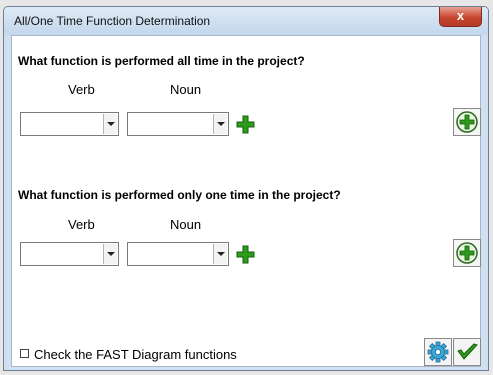 This screenshot has width=493, height=375. Describe the element at coordinates (112, 21) in the screenshot. I see `window-title: All/One Time Function Determination` at that location.